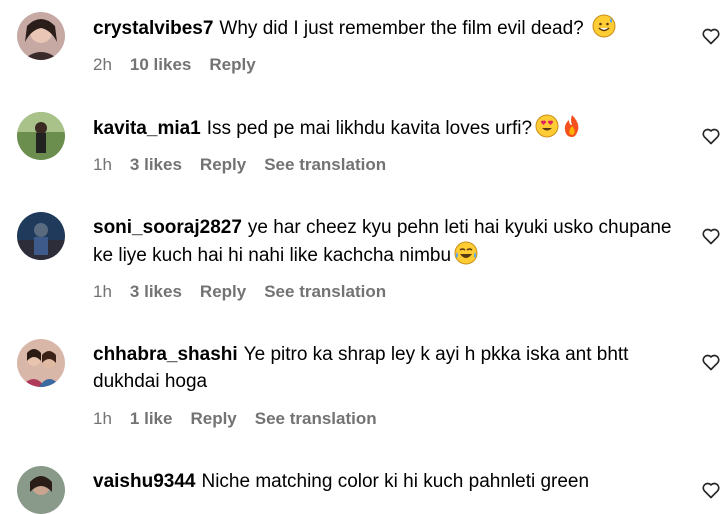  Describe the element at coordinates (466, 257) in the screenshot. I see `joy-emoji-icon` at that location.